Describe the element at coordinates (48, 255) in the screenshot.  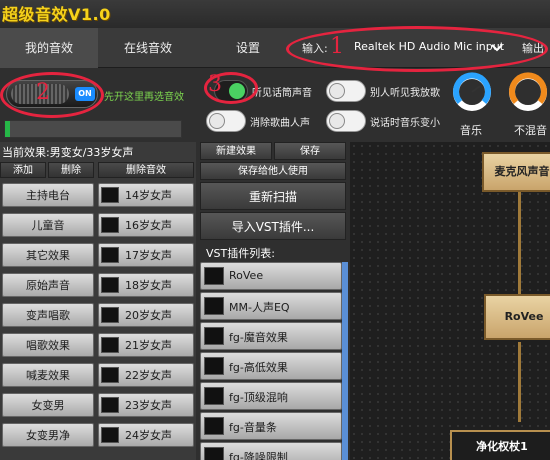
I see `preset-category-button: 其它效果` at that location.